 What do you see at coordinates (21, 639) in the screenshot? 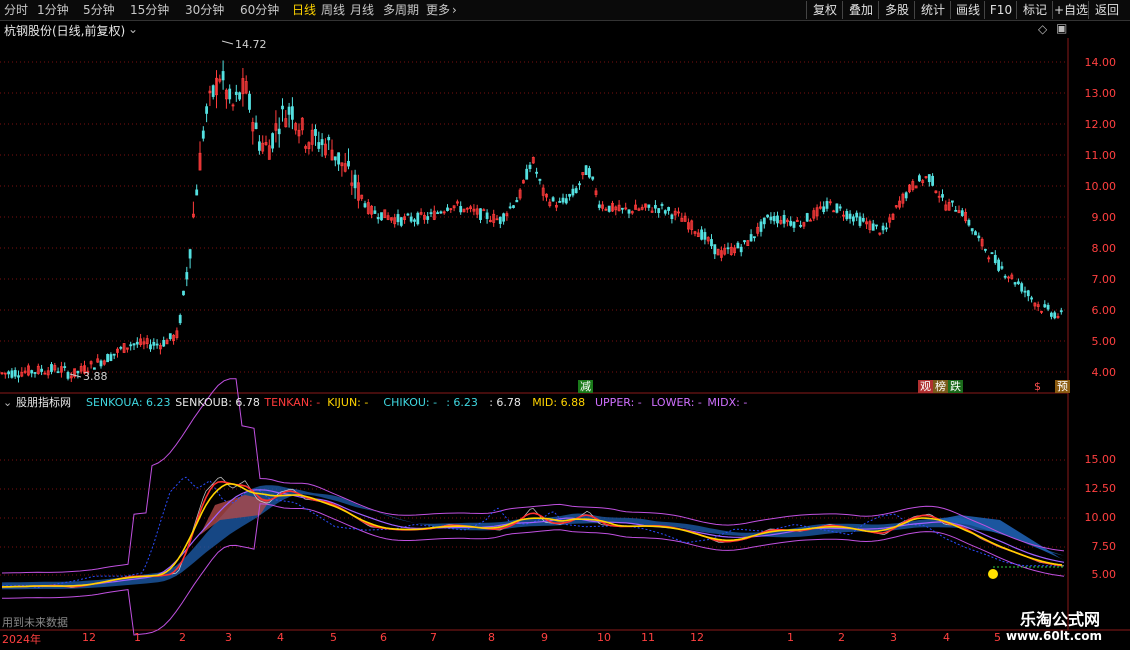
I see `x-tick: 2024年` at bounding box center [21, 639].